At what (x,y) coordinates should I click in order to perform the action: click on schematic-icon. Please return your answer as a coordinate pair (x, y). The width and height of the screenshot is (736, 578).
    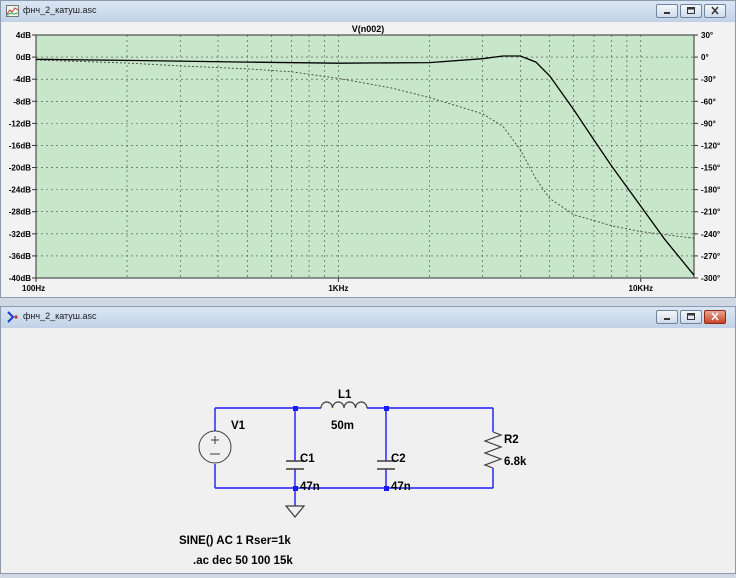
    Looking at the image, I should click on (12, 317).